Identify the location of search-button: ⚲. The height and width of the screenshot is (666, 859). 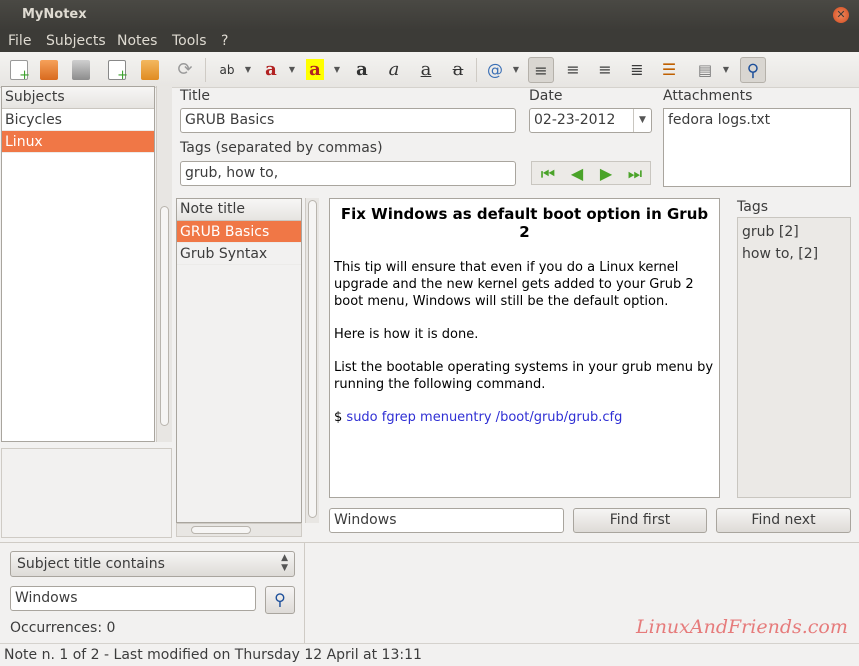
(280, 600).